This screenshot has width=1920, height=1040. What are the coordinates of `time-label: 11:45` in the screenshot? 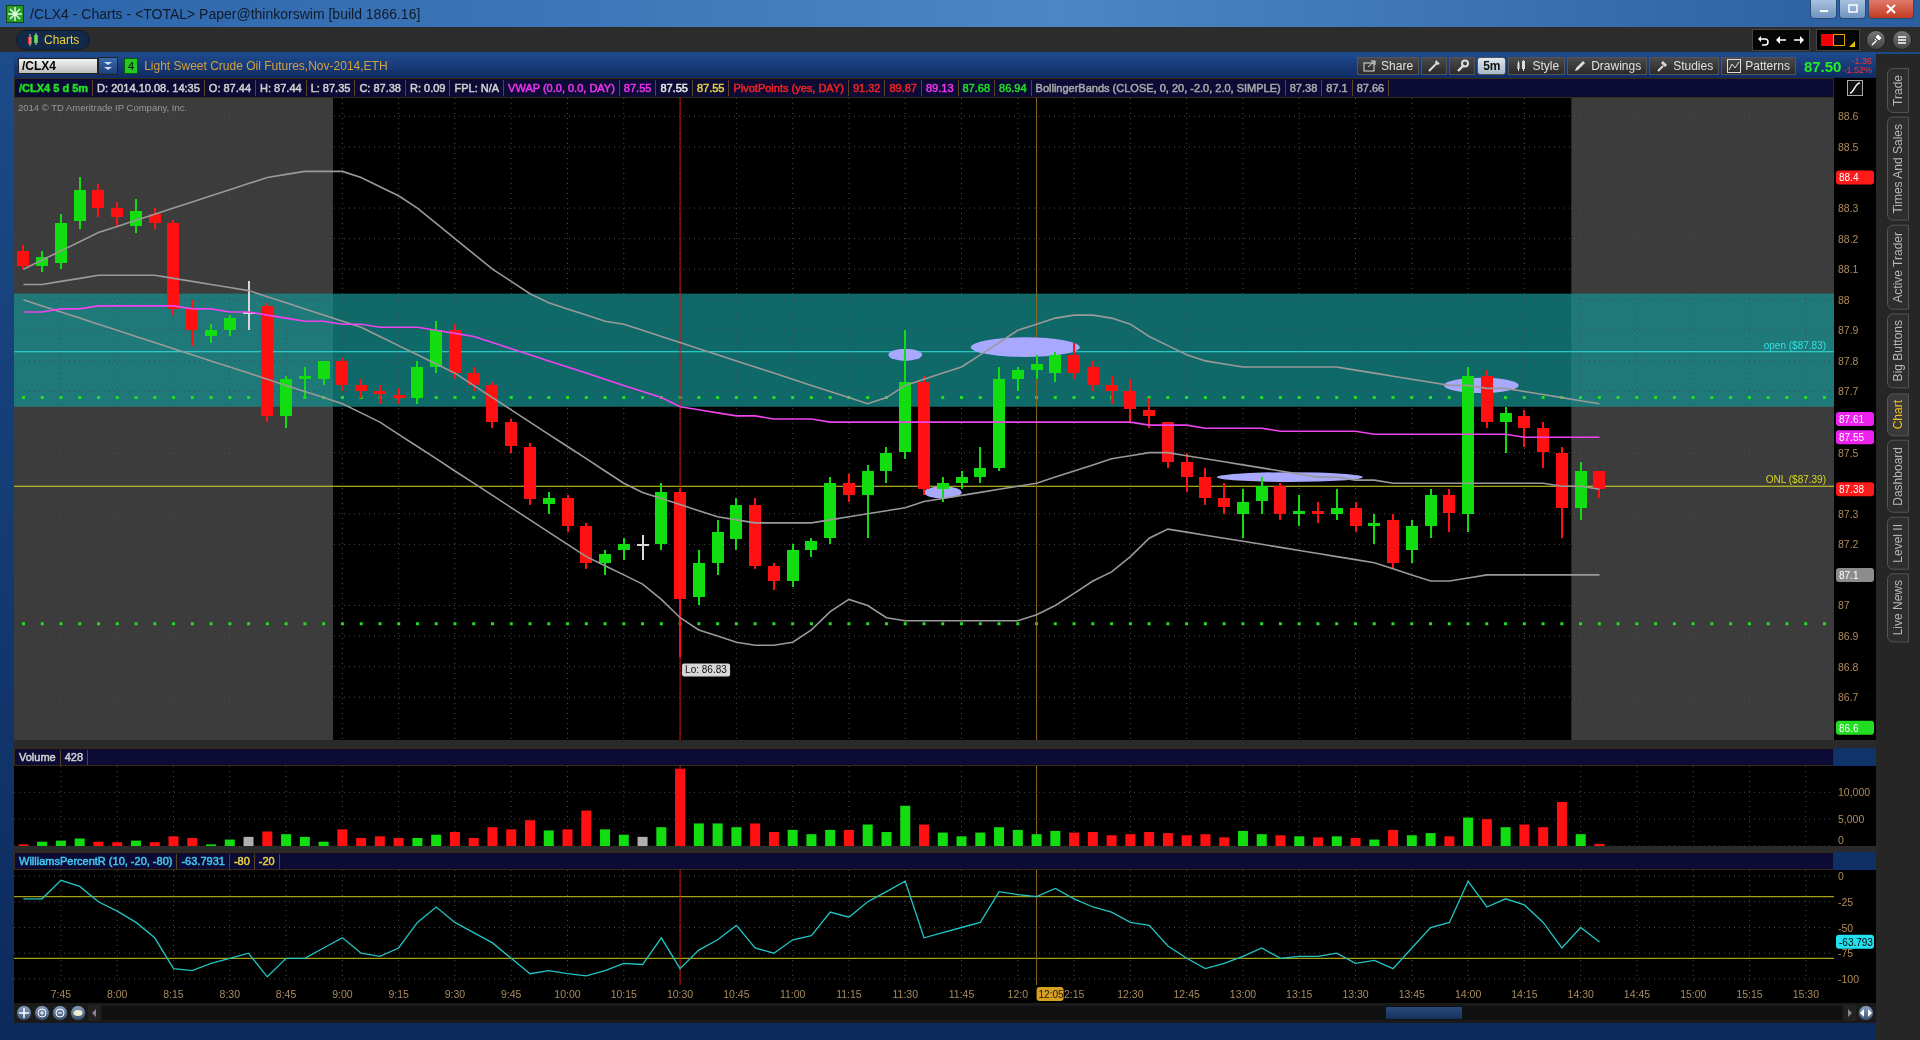 It's located at (961, 994).